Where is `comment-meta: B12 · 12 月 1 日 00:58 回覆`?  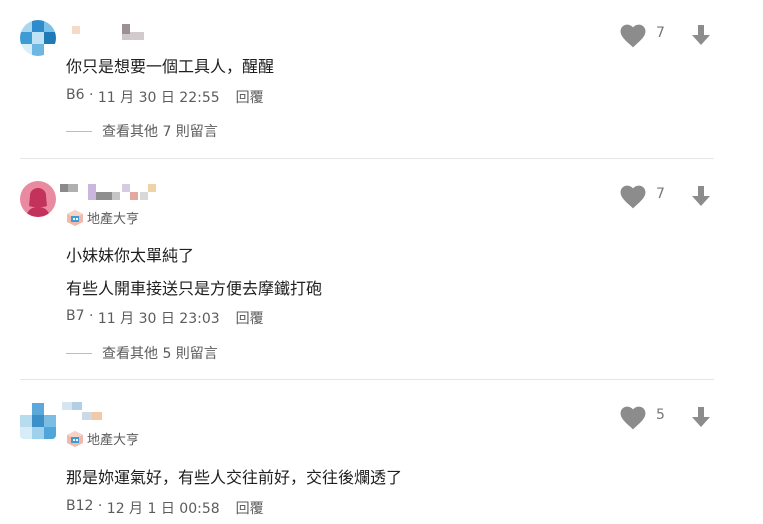
comment-meta: B12 · 12 月 1 日 00:58 回覆 is located at coordinates (165, 508).